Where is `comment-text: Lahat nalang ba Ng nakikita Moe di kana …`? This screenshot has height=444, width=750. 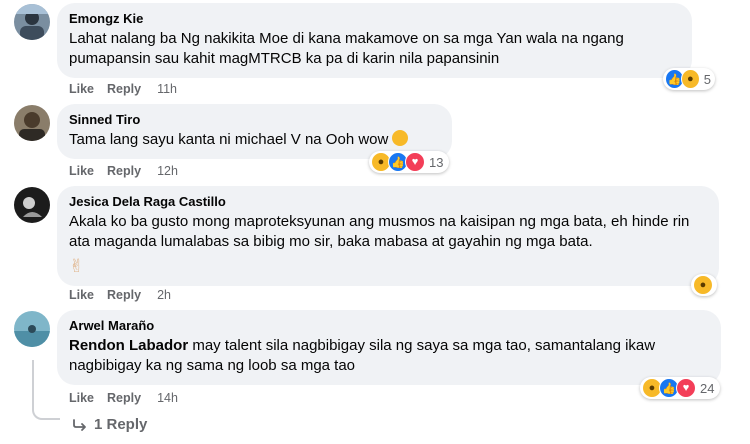 comment-text: Lahat nalang ba Ng nakikita Moe di kana … is located at coordinates (346, 48).